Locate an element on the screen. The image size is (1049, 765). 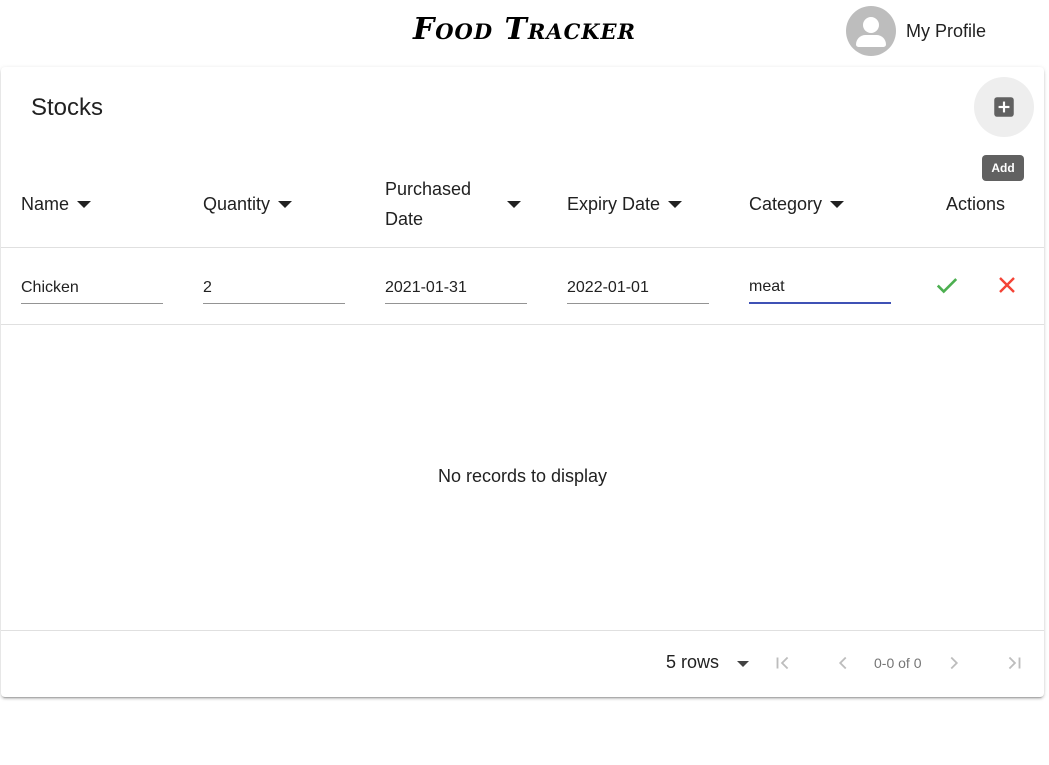
table-title: Stocks is located at coordinates (67, 107).